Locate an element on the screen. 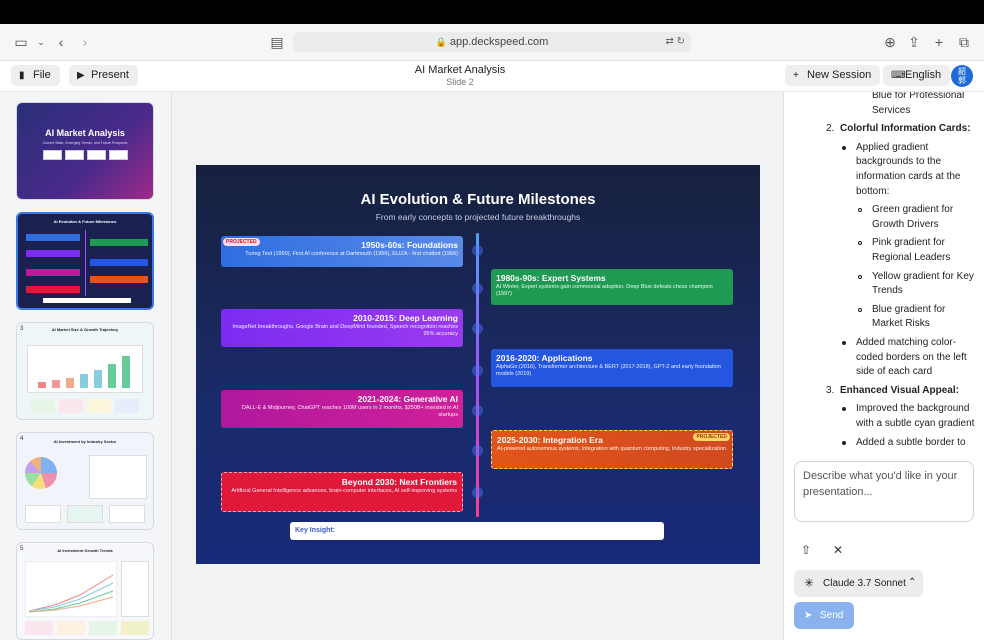 The width and height of the screenshot is (984, 640). tab-group-icon: ▤ is located at coordinates (277, 42).